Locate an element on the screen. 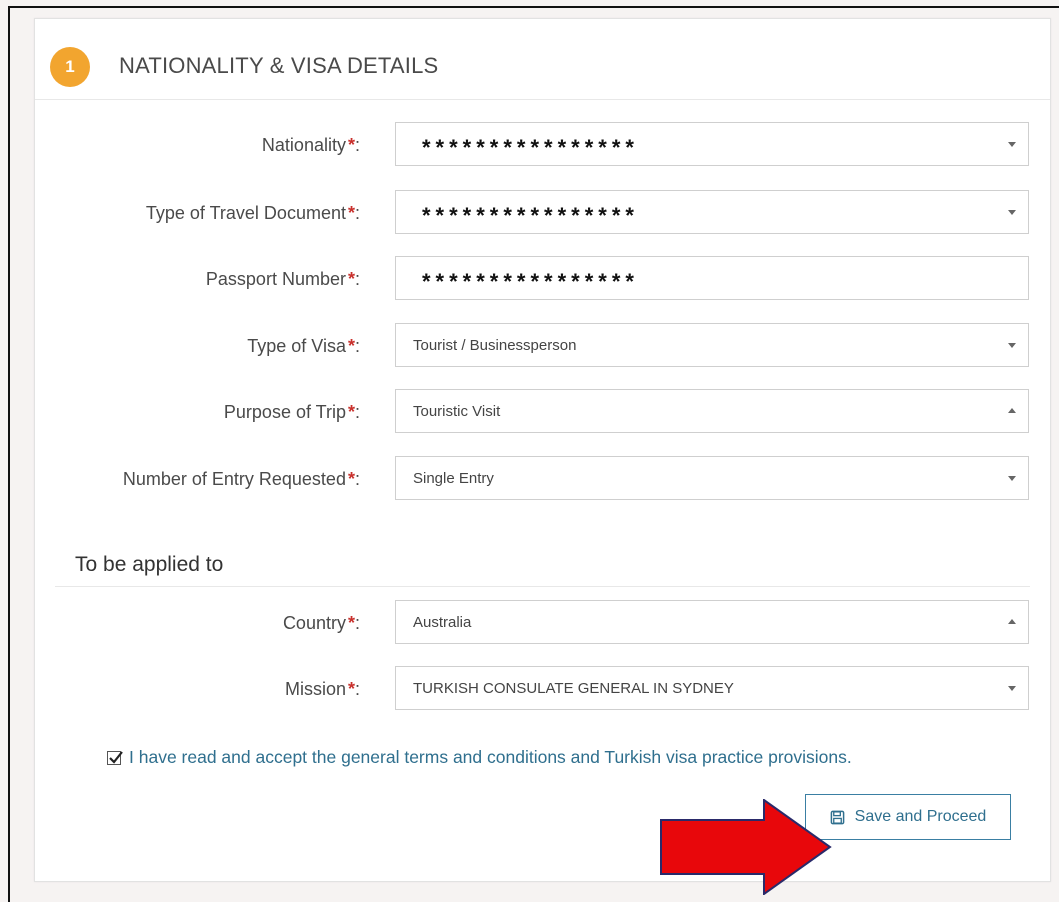  terms-checkbox is located at coordinates (115, 757).